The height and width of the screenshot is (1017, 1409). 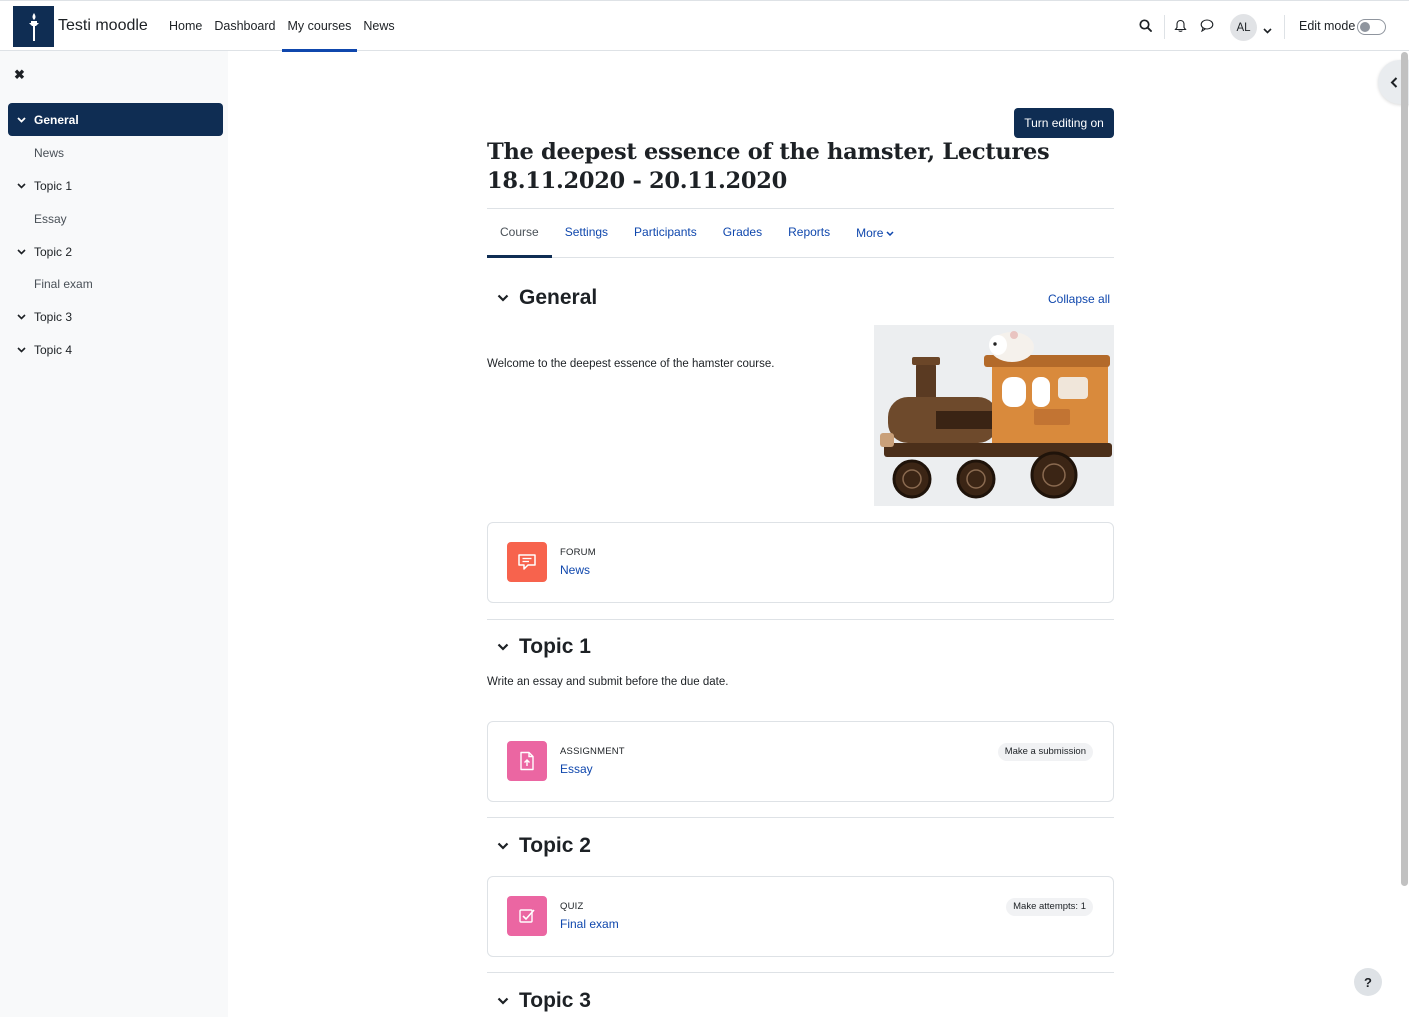 What do you see at coordinates (800, 562) in the screenshot?
I see `activity-forum-news: Forum News` at bounding box center [800, 562].